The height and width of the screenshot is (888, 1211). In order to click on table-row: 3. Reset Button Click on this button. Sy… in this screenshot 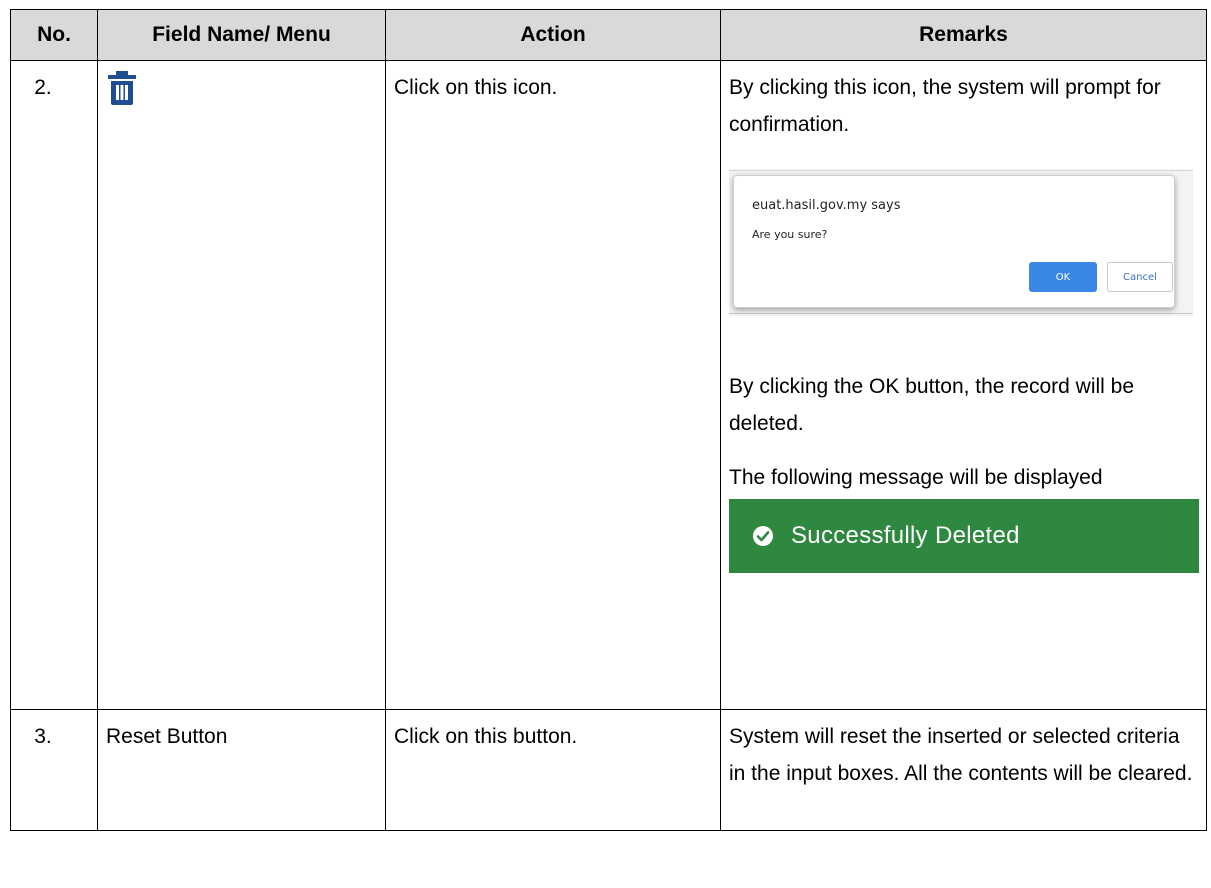, I will do `click(608, 770)`.